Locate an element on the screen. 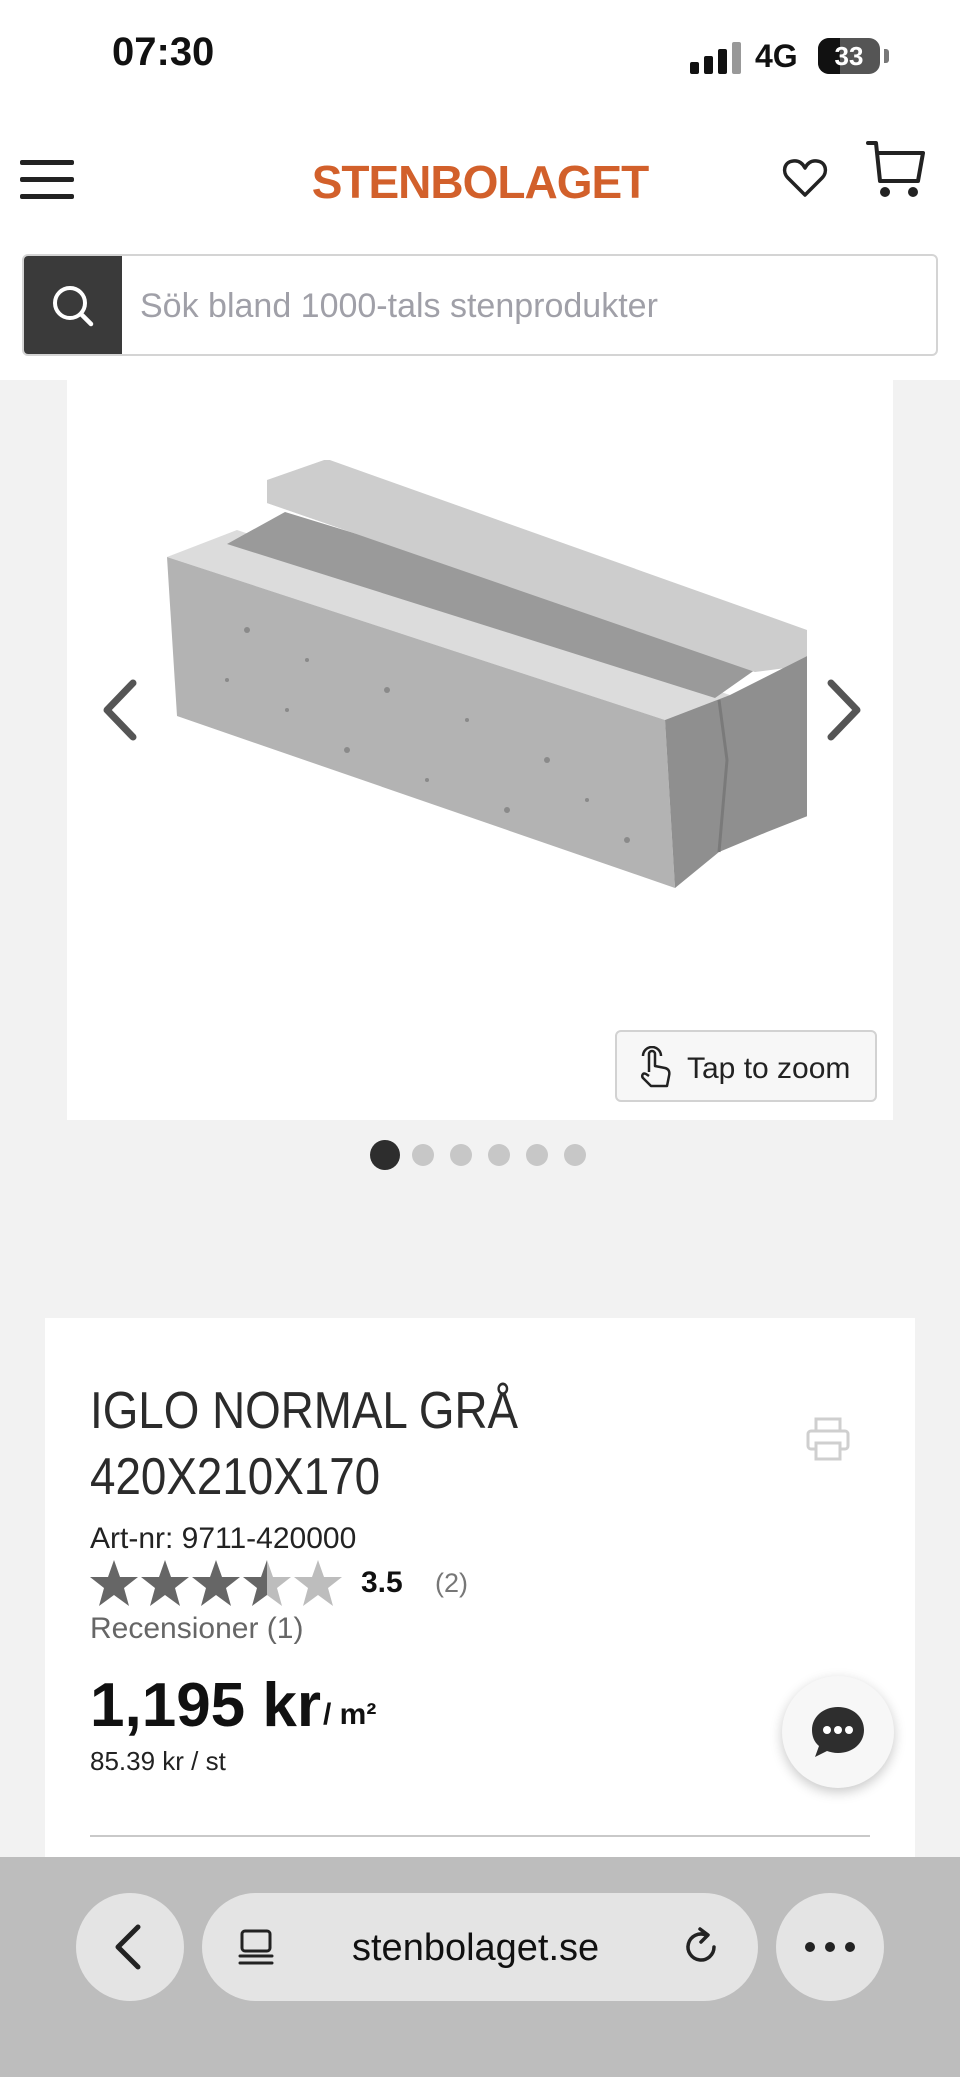  search-bar is located at coordinates (480, 315).